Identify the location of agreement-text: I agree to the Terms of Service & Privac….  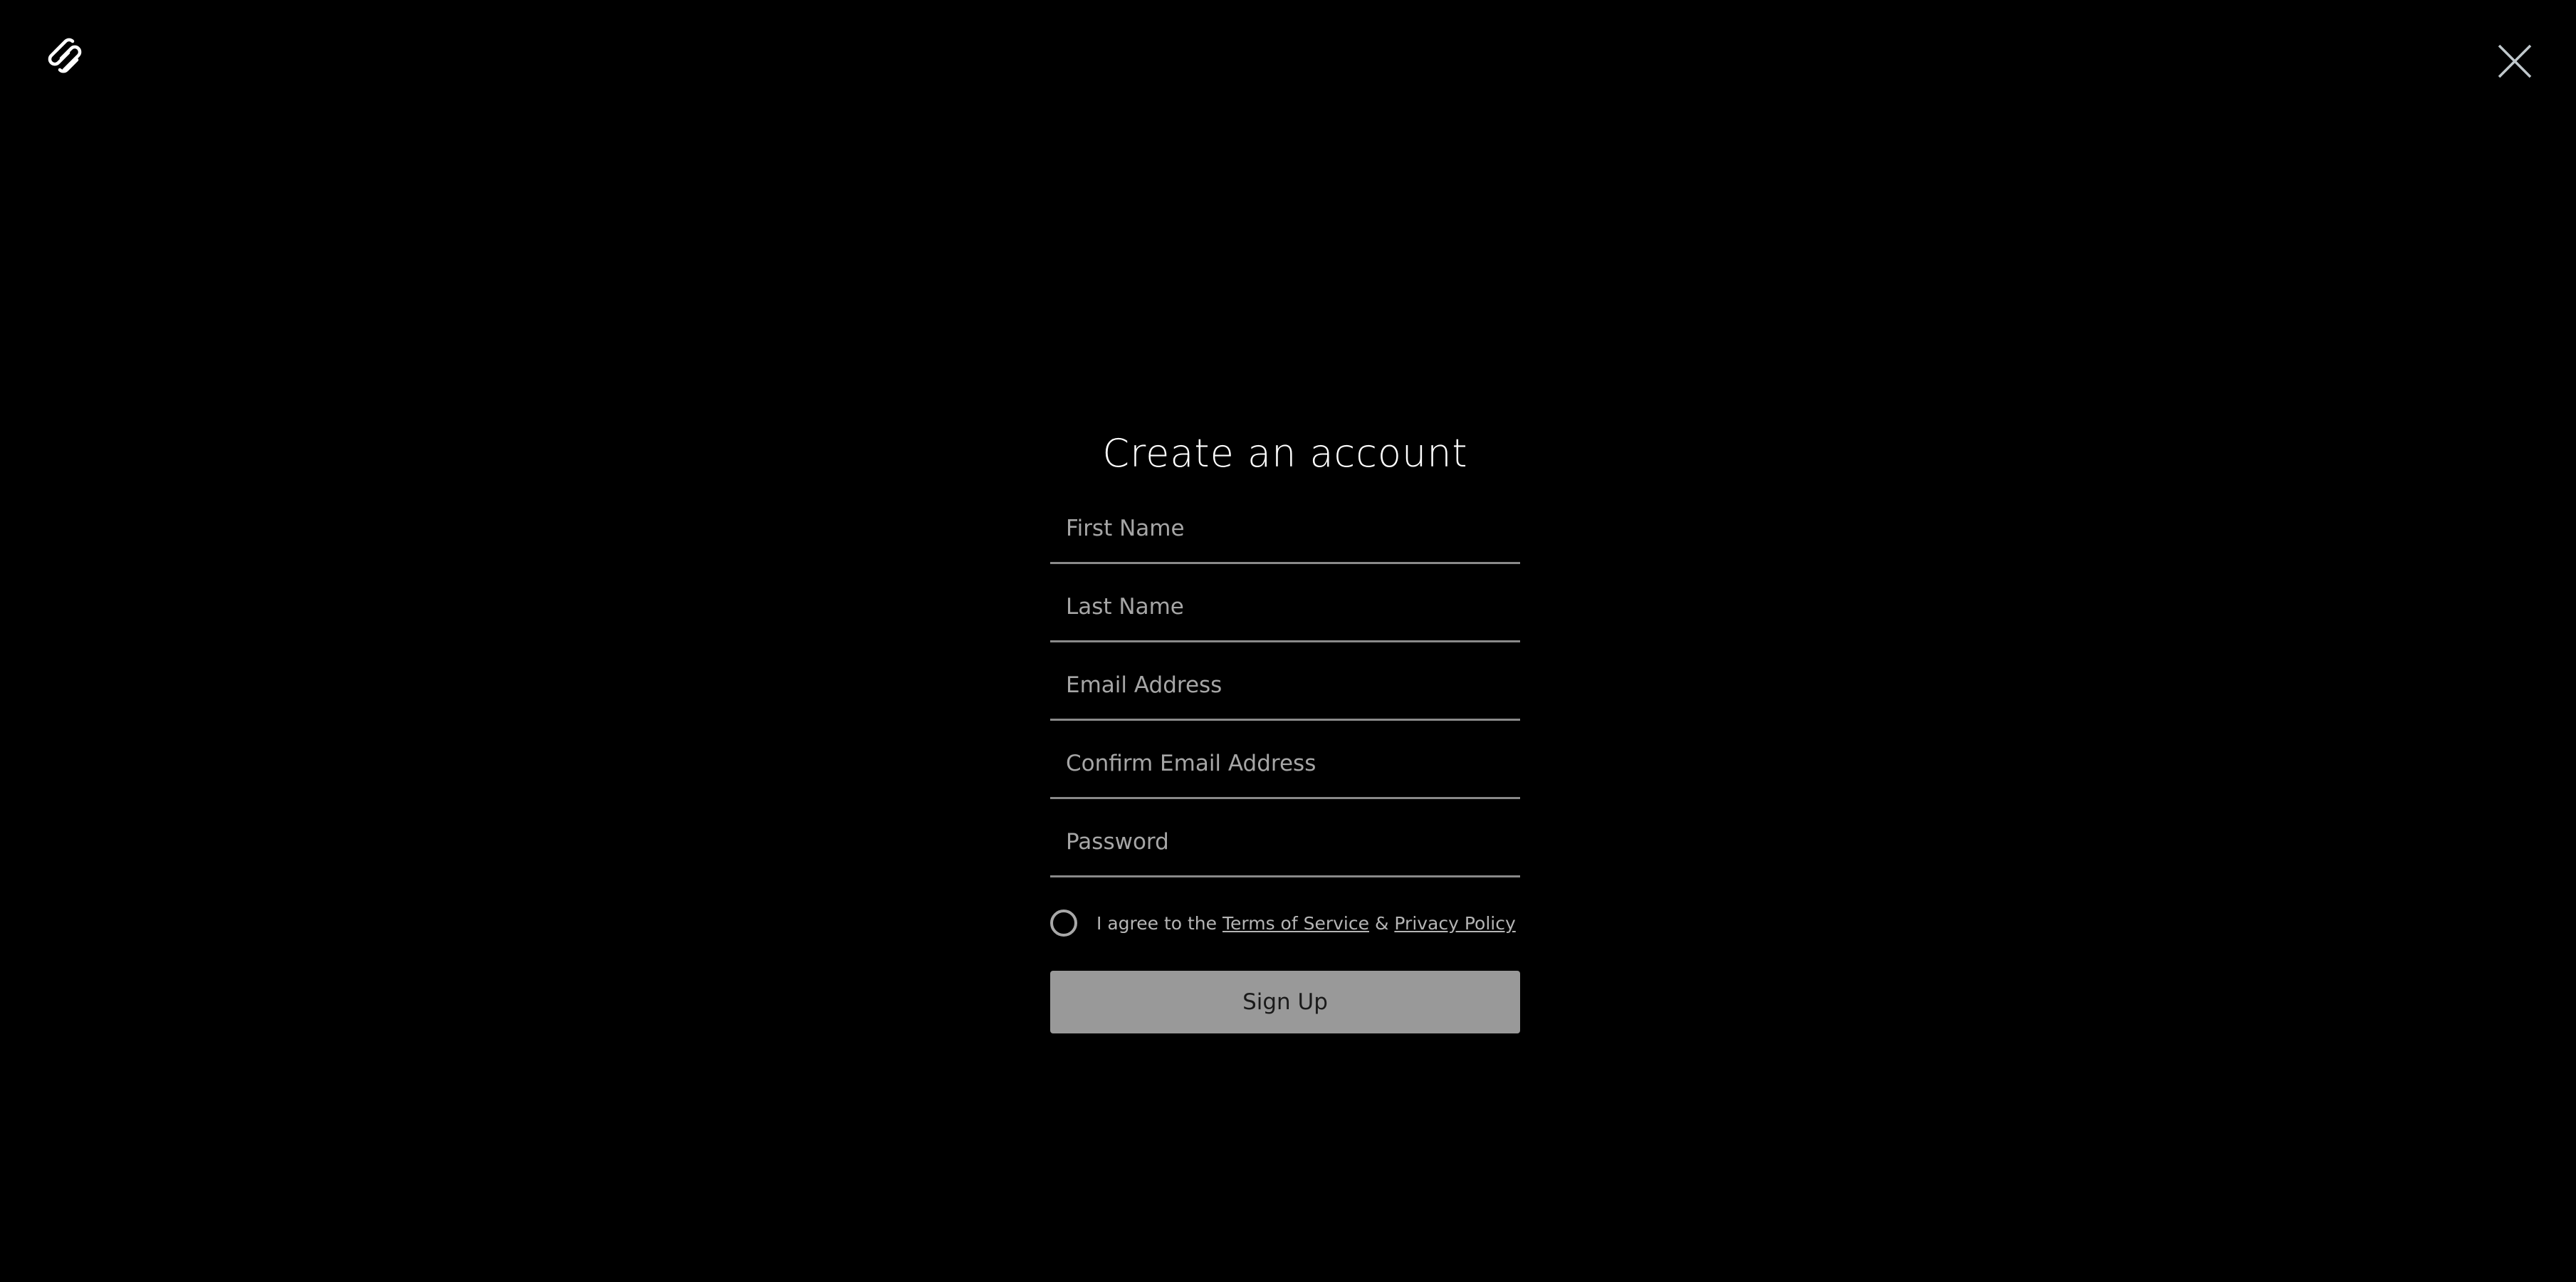
(1306, 923).